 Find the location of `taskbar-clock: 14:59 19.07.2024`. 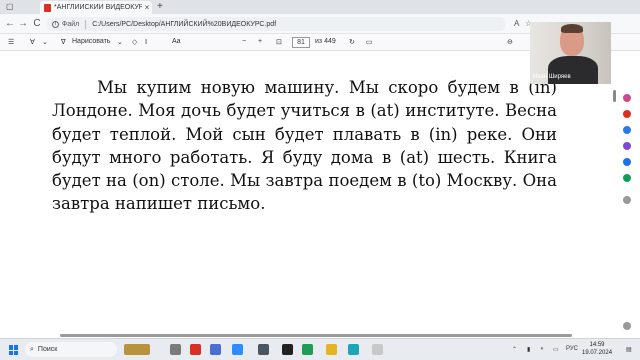

taskbar-clock: 14:59 19.07.2024 is located at coordinates (597, 349).